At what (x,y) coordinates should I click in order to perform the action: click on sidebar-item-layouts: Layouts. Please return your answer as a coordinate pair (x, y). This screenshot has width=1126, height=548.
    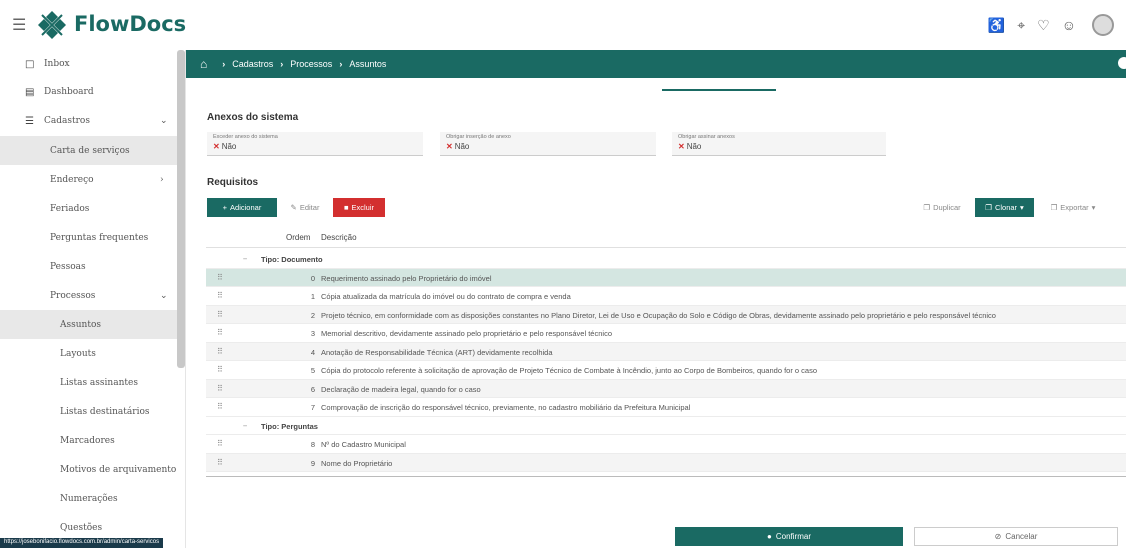
    Looking at the image, I should click on (92, 353).